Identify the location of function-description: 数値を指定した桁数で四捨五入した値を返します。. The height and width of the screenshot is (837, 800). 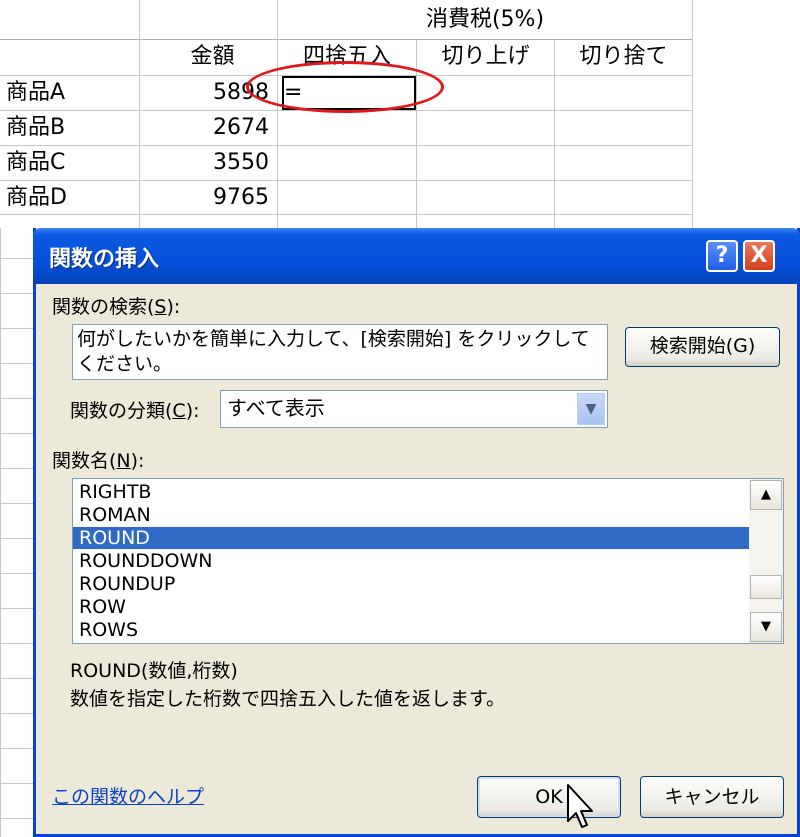
(288, 699).